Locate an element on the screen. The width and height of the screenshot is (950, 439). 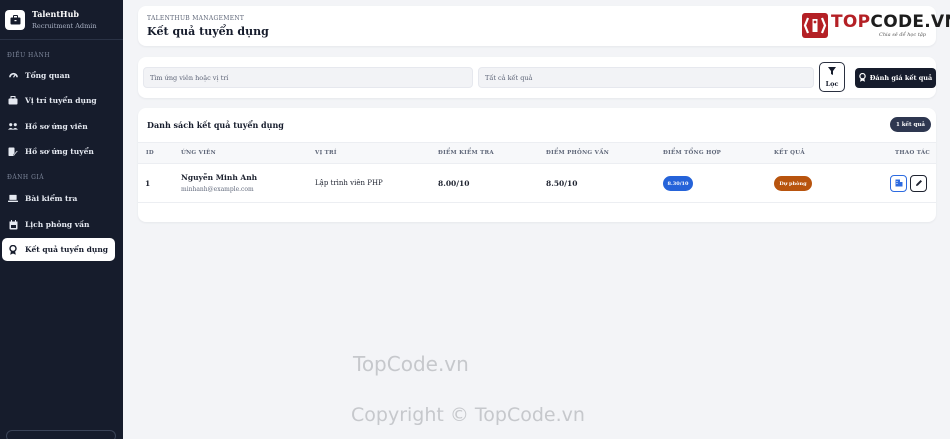
total-score-badge: 8.30/10 is located at coordinates (678, 183).